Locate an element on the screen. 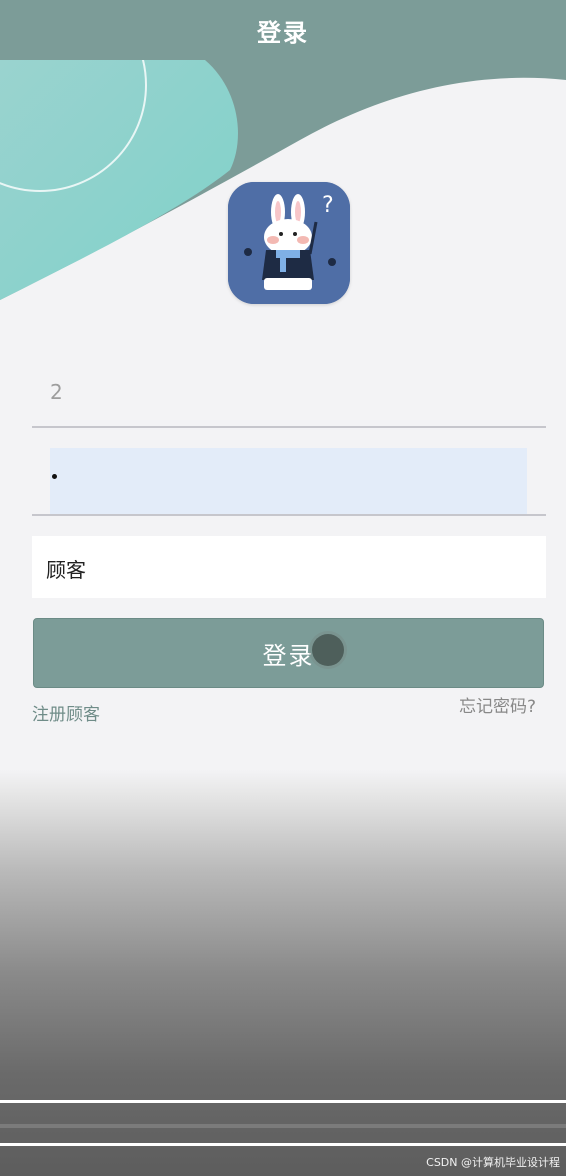 This screenshot has height=1176, width=566. register-link: 注册顾客 is located at coordinates (66, 712).